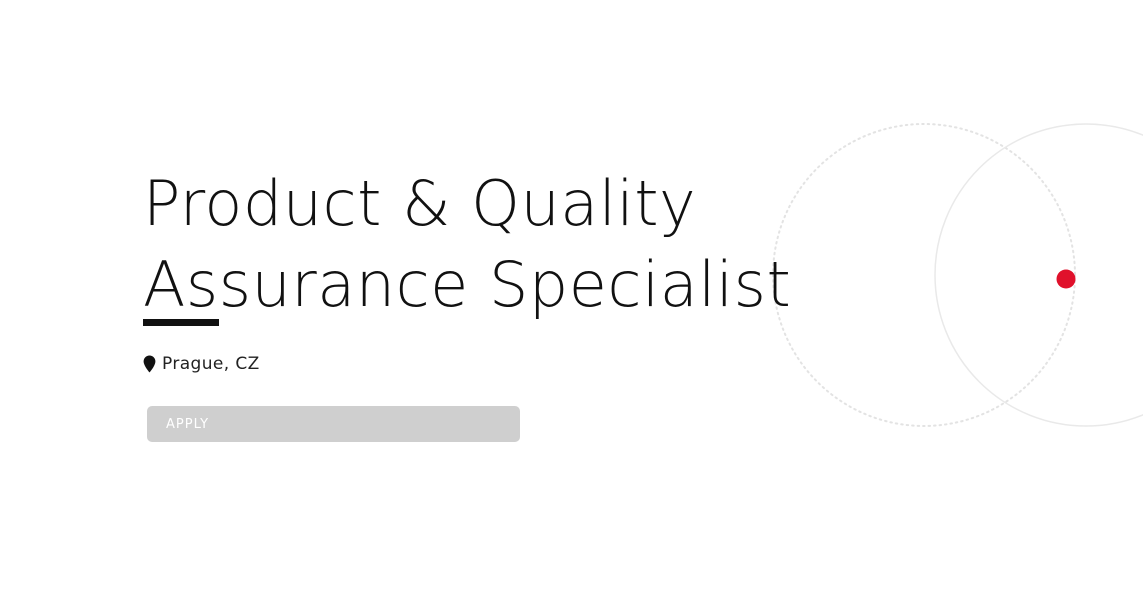  I want to click on location-text: Prague, CZ, so click(211, 364).